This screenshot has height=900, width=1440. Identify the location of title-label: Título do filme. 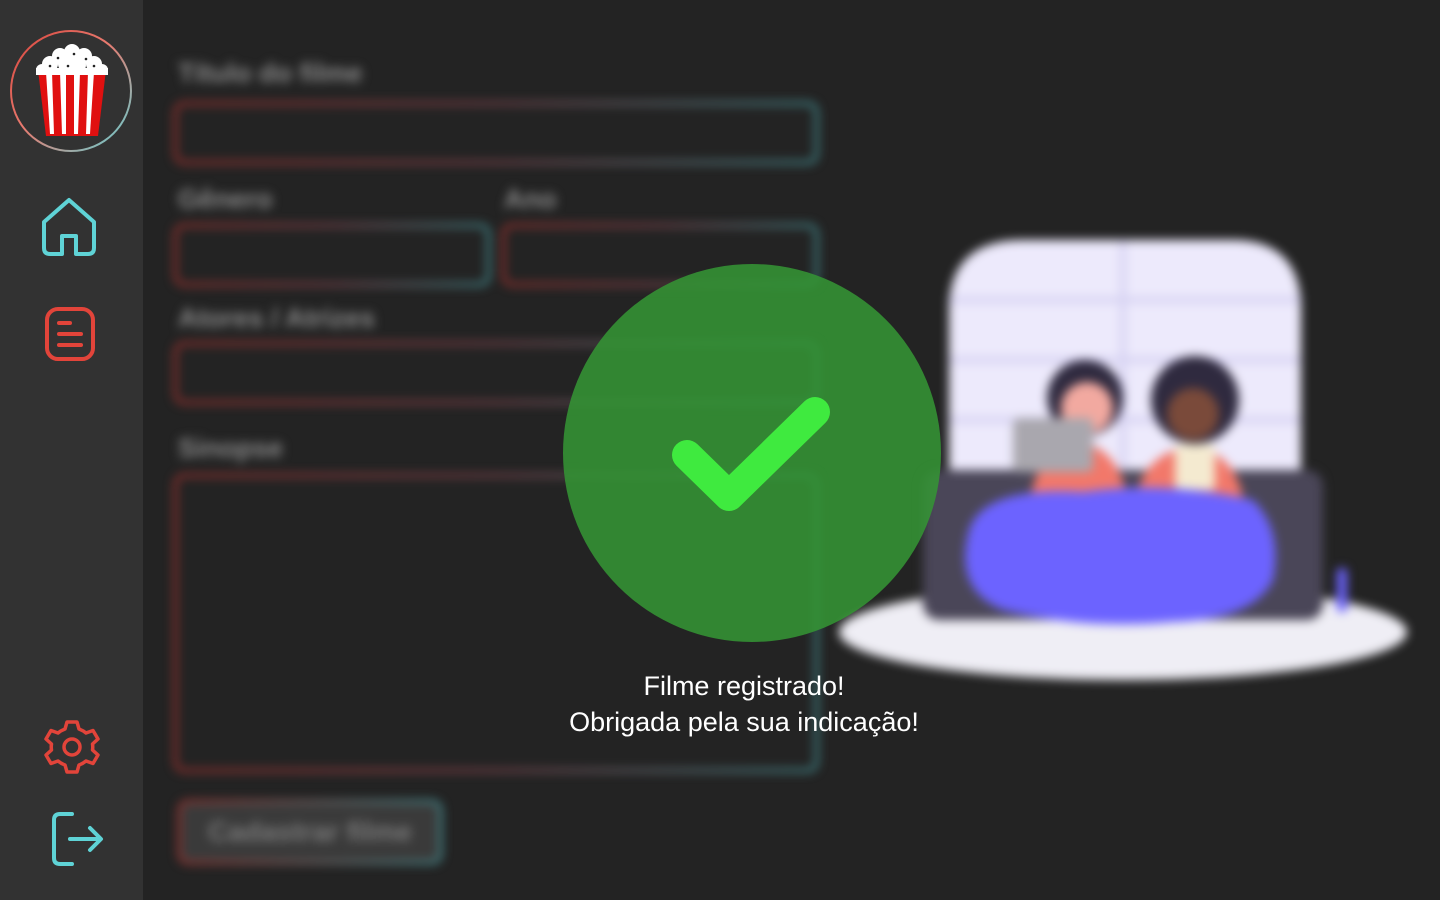
(270, 73).